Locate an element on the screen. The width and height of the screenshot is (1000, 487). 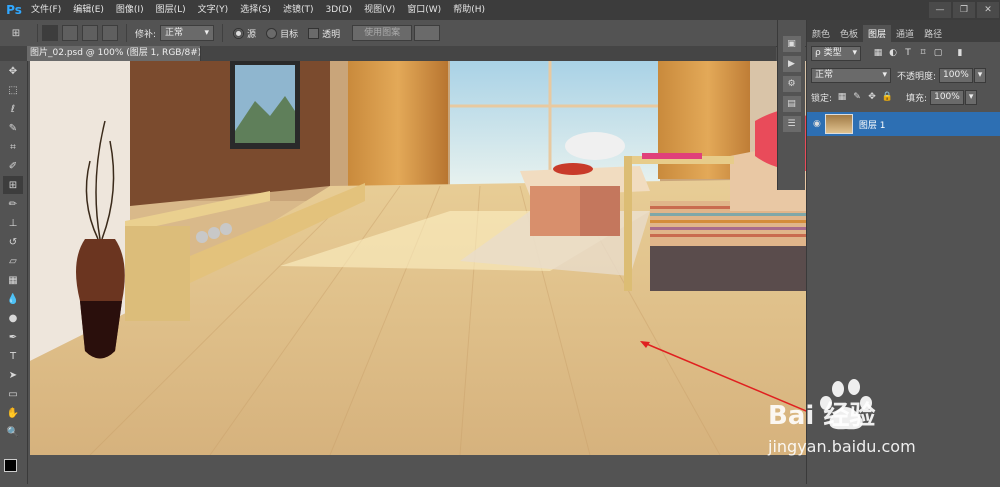
layer-name: 图层 1 is located at coordinates (872, 125).